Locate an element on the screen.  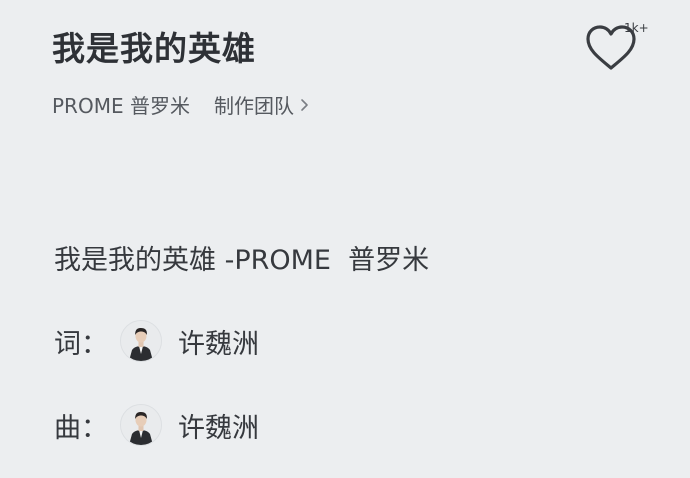
lyricist-credit: 词： 许魏洲 is located at coordinates (156, 341).